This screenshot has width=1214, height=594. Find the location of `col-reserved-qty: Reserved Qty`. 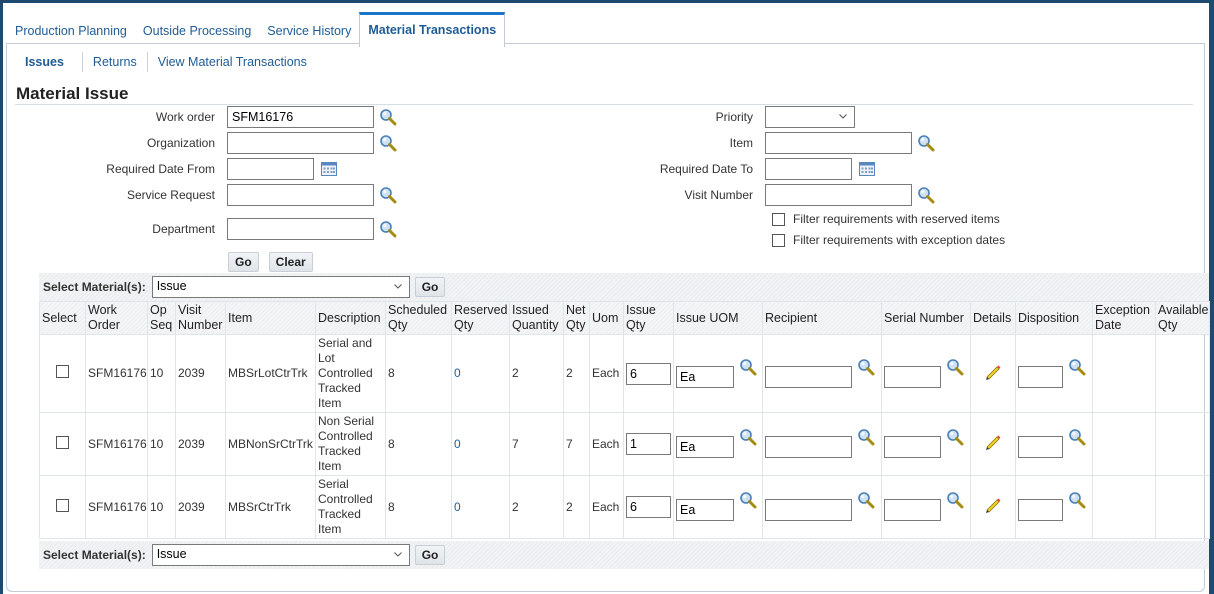

col-reserved-qty: Reserved Qty is located at coordinates (480, 318).